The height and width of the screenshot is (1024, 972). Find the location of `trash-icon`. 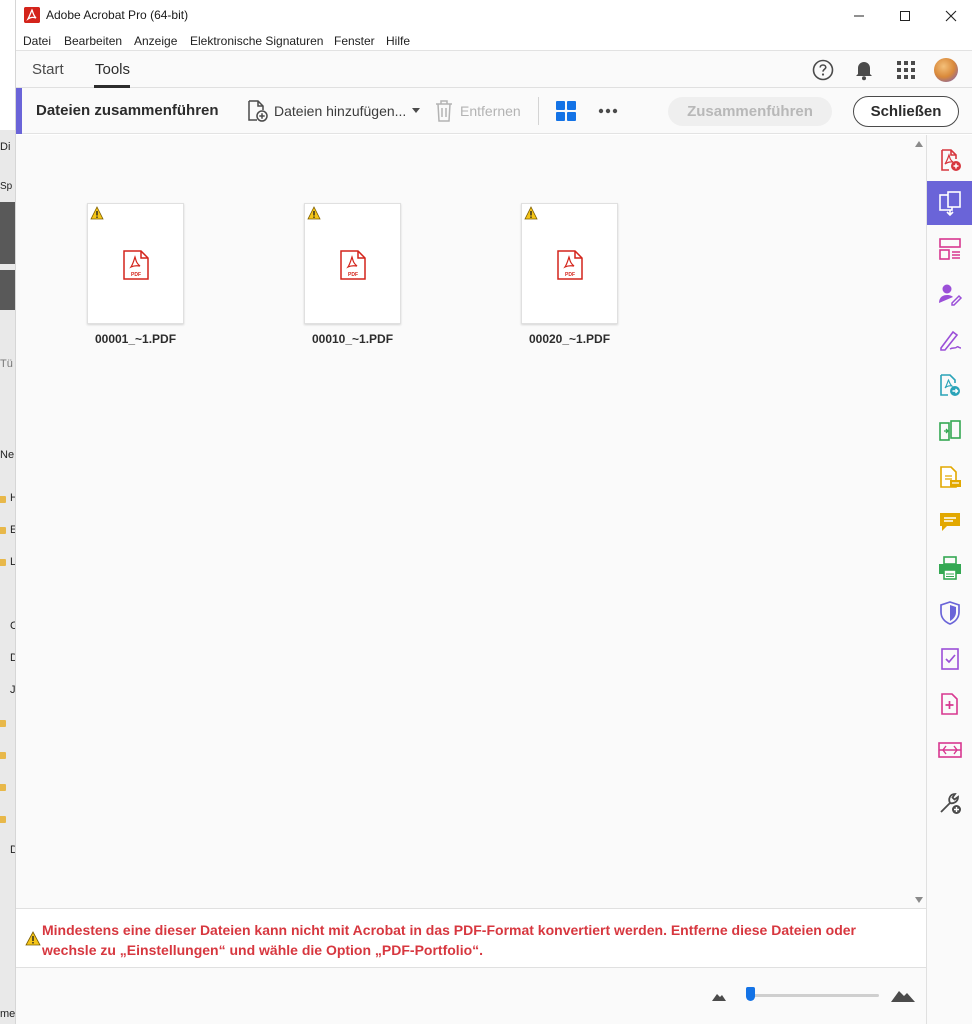

trash-icon is located at coordinates (444, 111).